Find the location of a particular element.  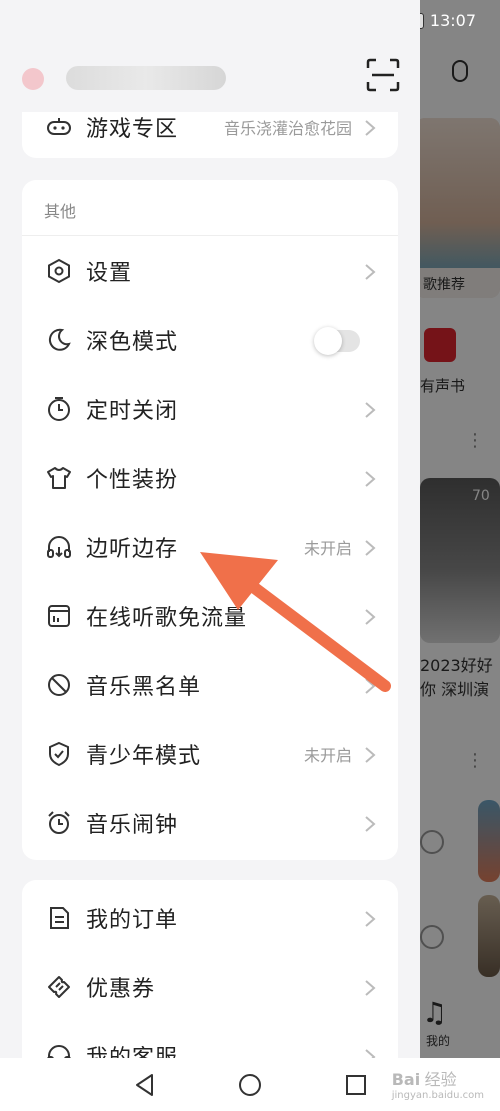

drawer-header is located at coordinates (210, 77).